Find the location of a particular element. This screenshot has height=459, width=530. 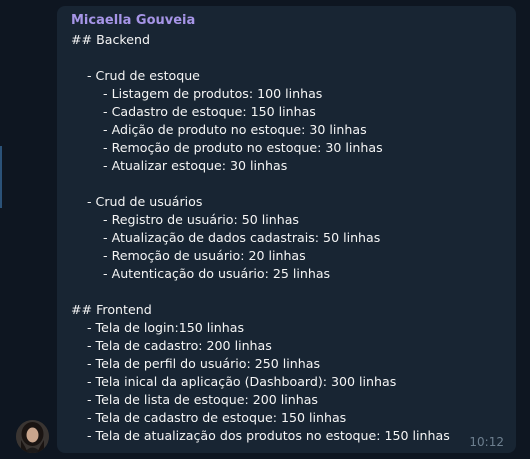

message-line: - Autenticação do usuário: 25 linhas is located at coordinates (201, 273).